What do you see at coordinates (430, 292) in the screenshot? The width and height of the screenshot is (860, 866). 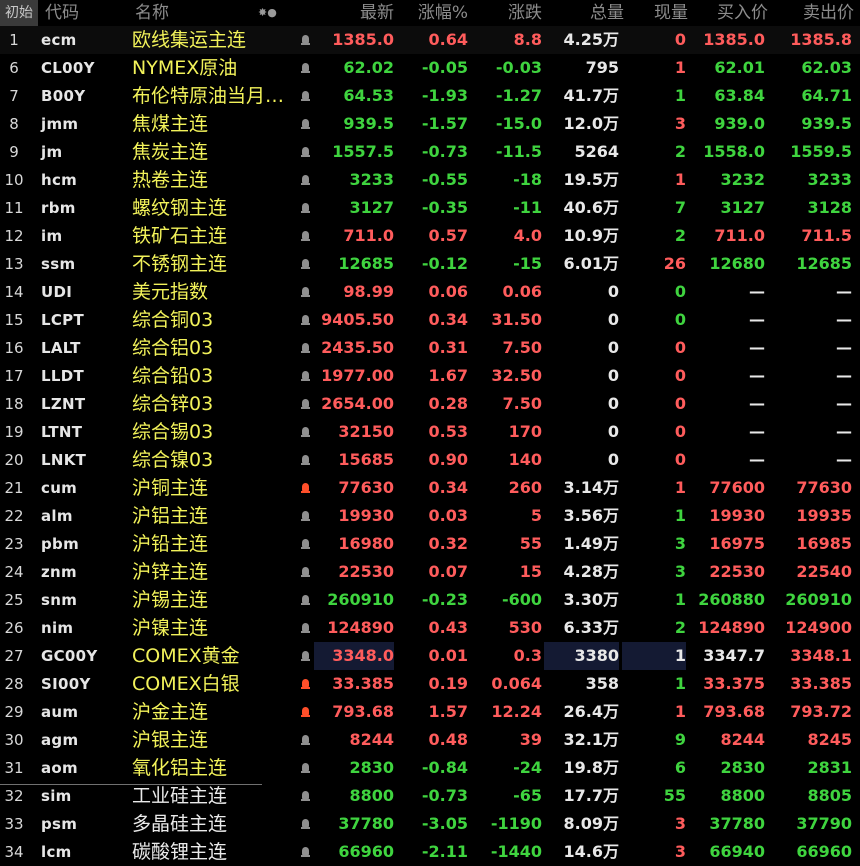 I see `table-row: 14 UDI 美元指数 98.99 0.06 0.06 0 0 — —` at bounding box center [430, 292].